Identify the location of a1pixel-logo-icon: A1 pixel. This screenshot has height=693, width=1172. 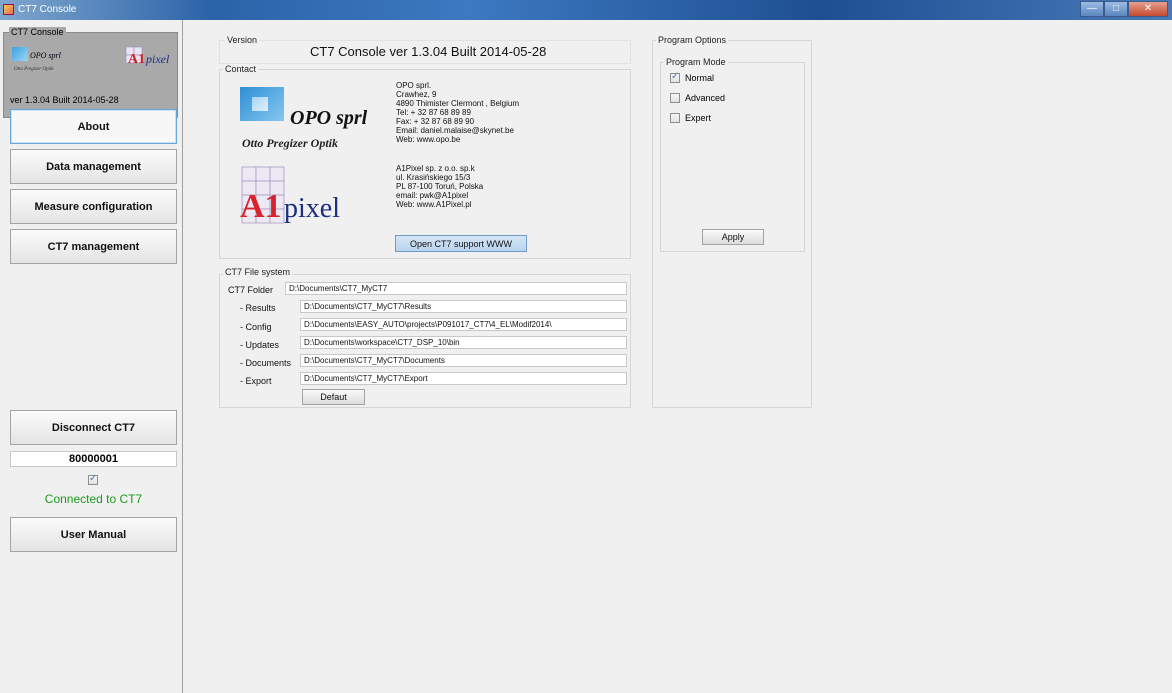
(147, 56).